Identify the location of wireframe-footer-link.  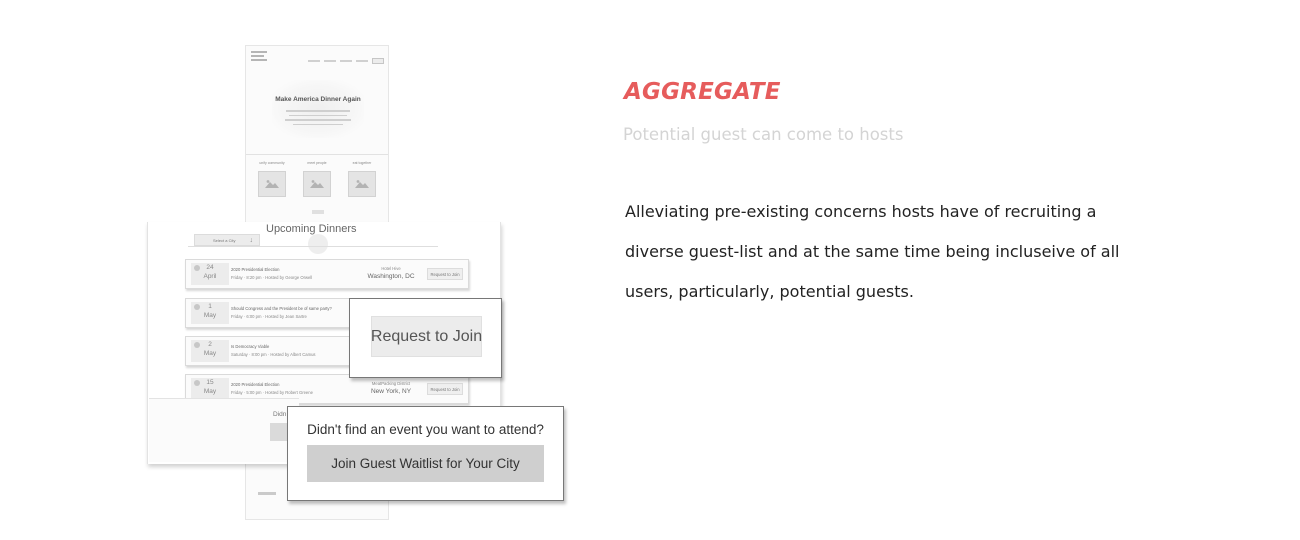
(267, 493).